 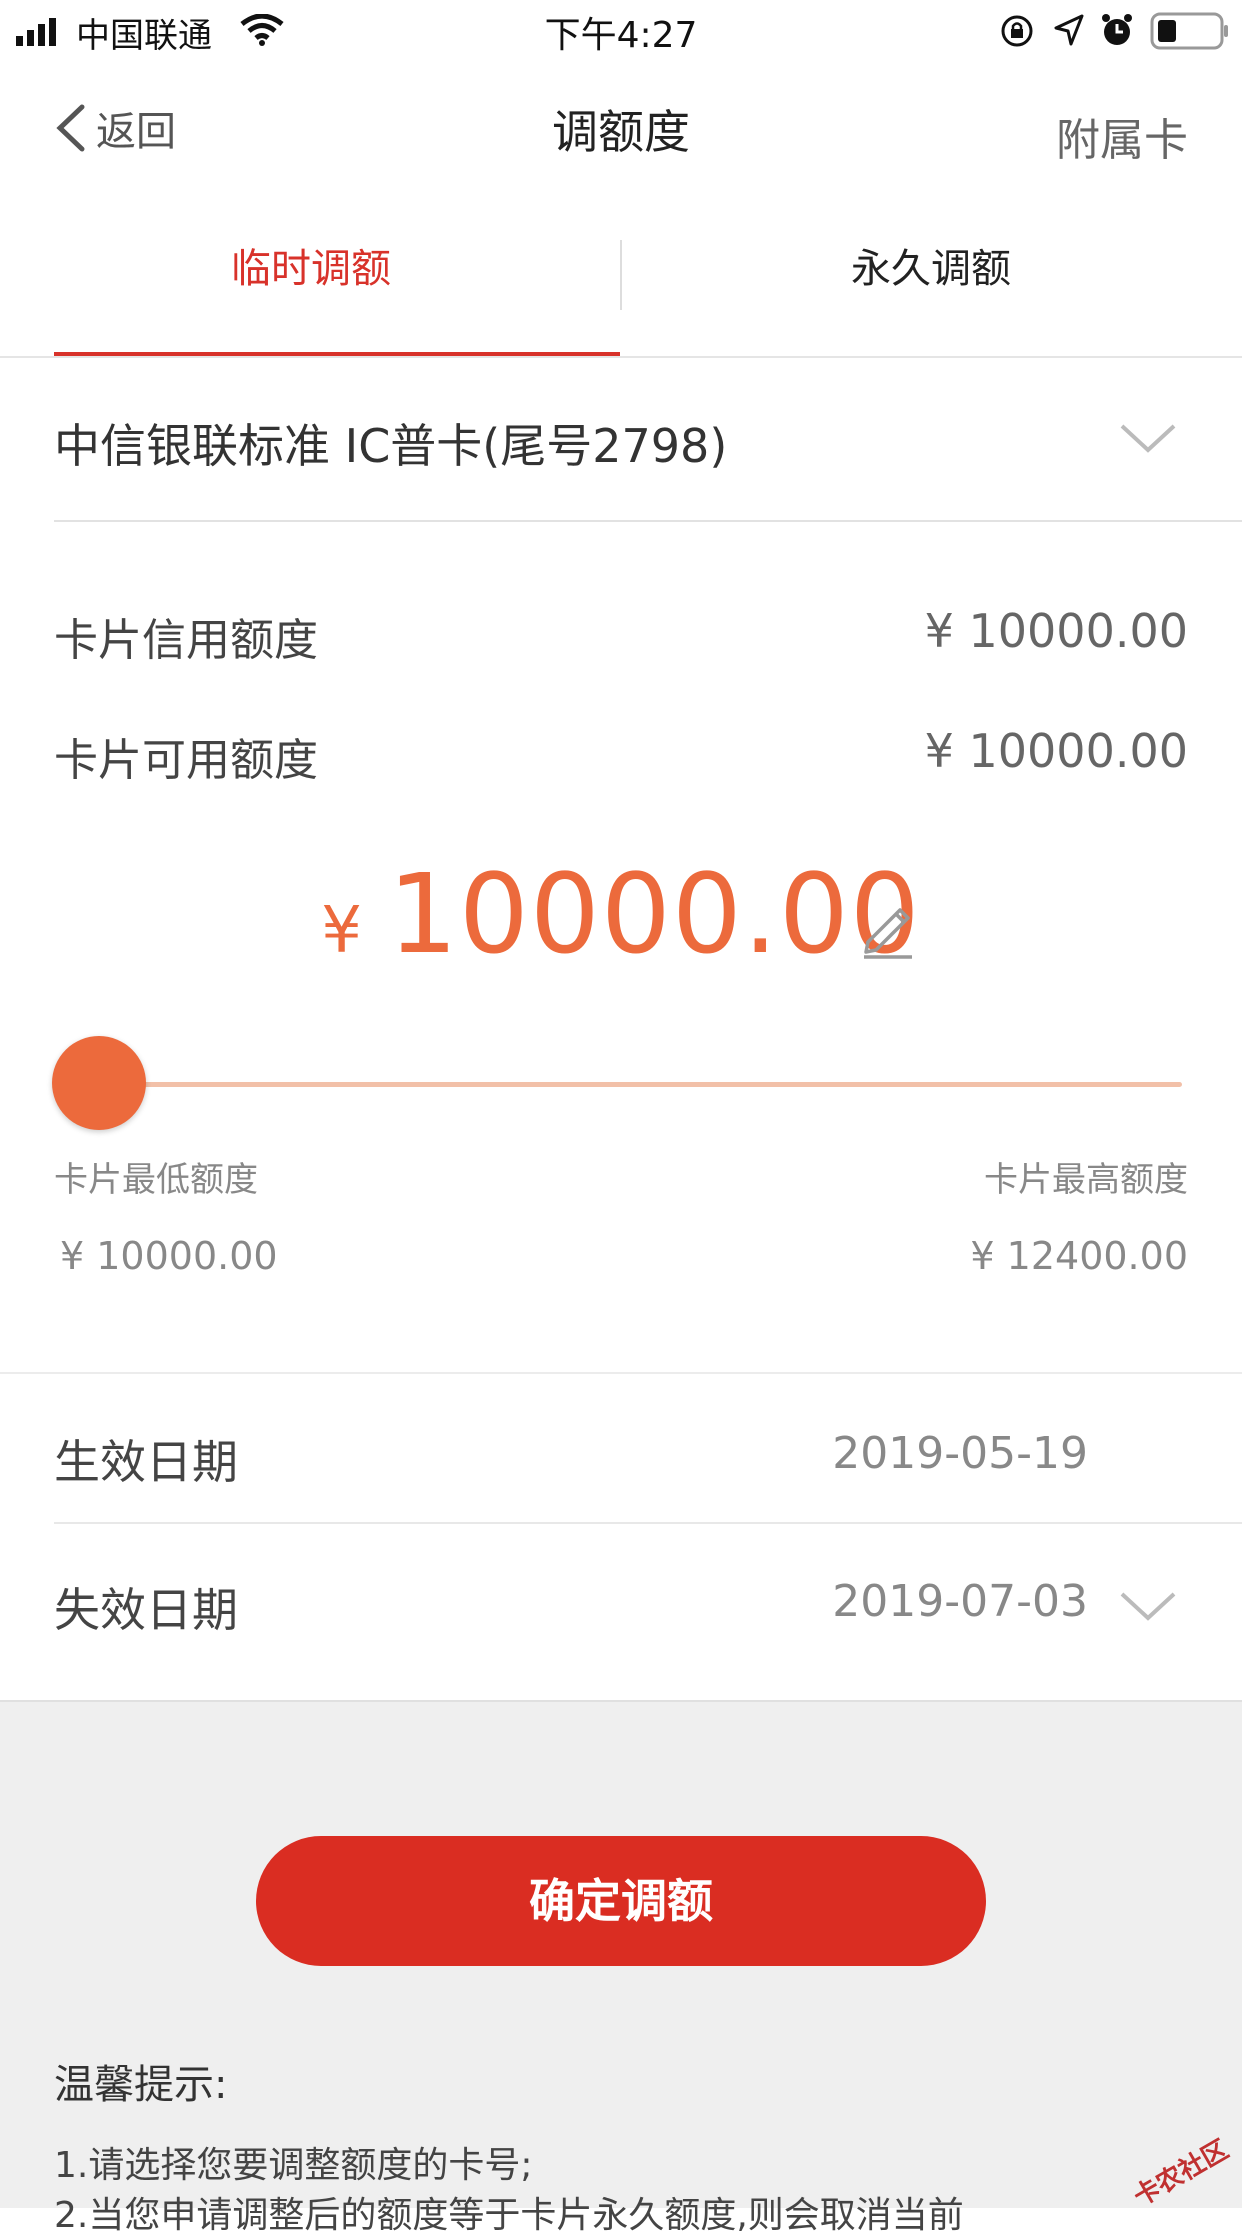 What do you see at coordinates (621, 31) in the screenshot?
I see `status-bar: 中国联通 下午4:27` at bounding box center [621, 31].